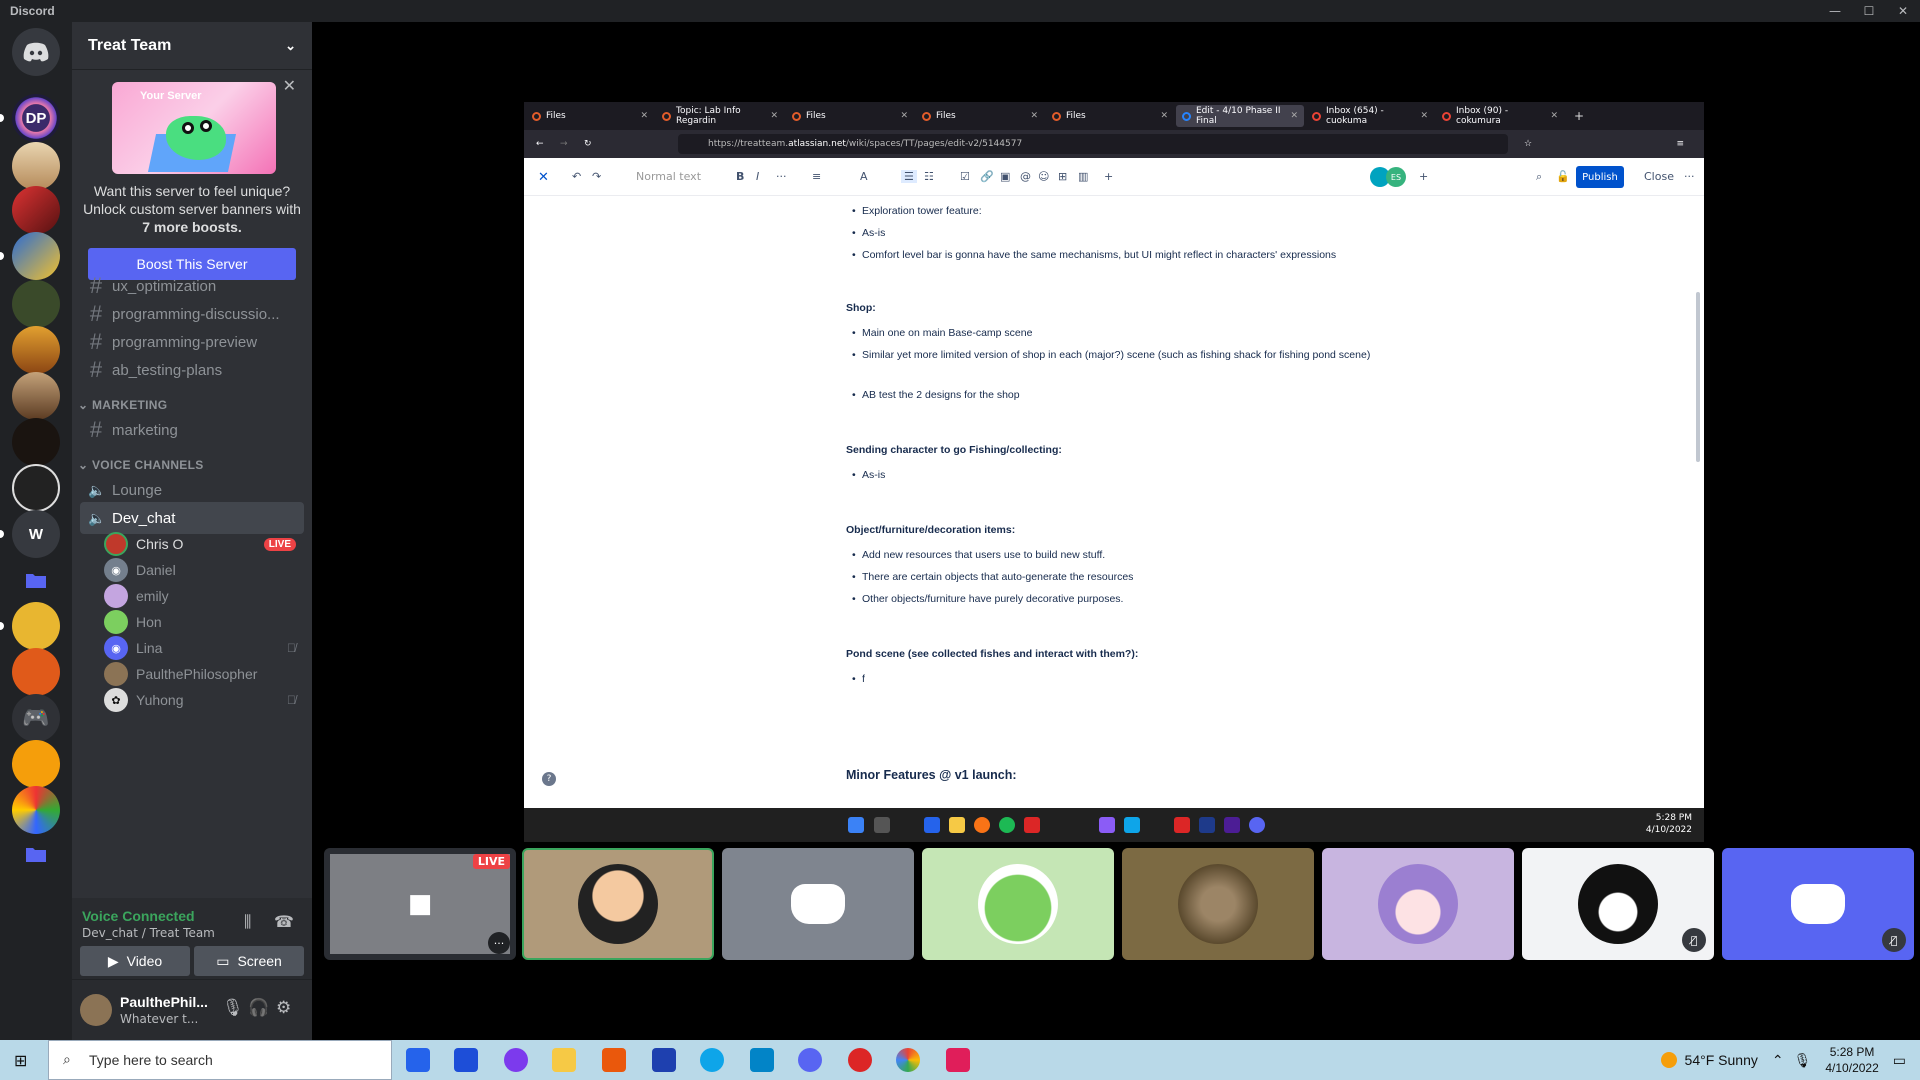 The image size is (1920, 1080). I want to click on bold-icon: B, so click(740, 176).